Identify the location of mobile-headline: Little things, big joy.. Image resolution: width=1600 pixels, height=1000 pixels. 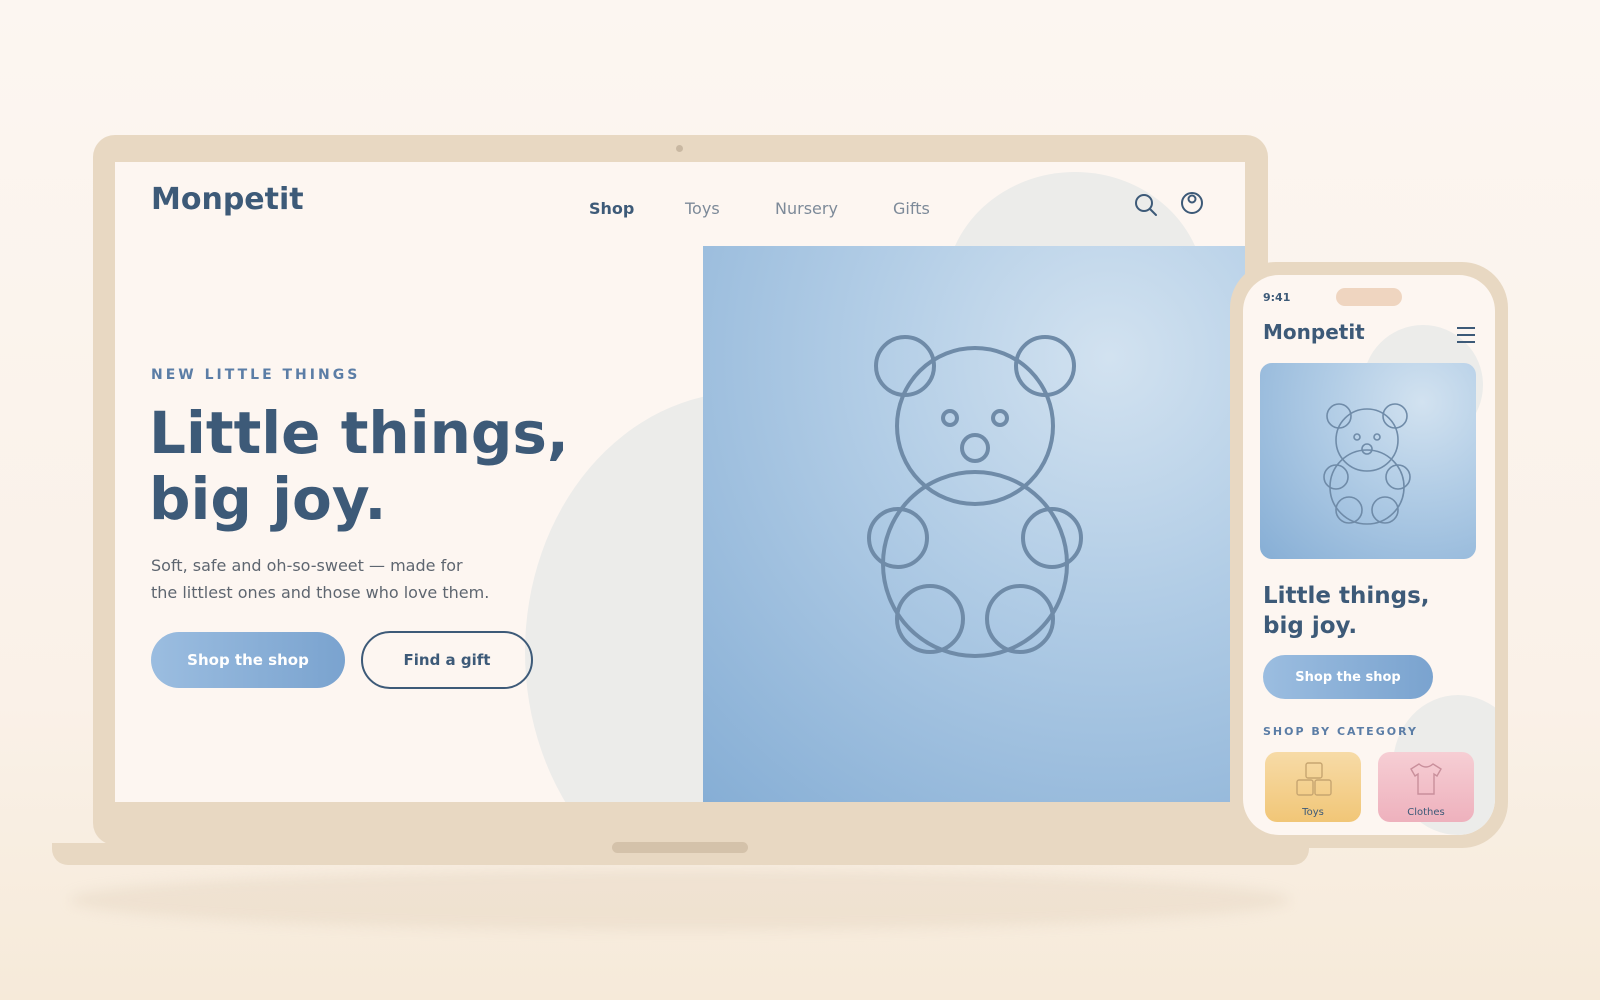
(1346, 611).